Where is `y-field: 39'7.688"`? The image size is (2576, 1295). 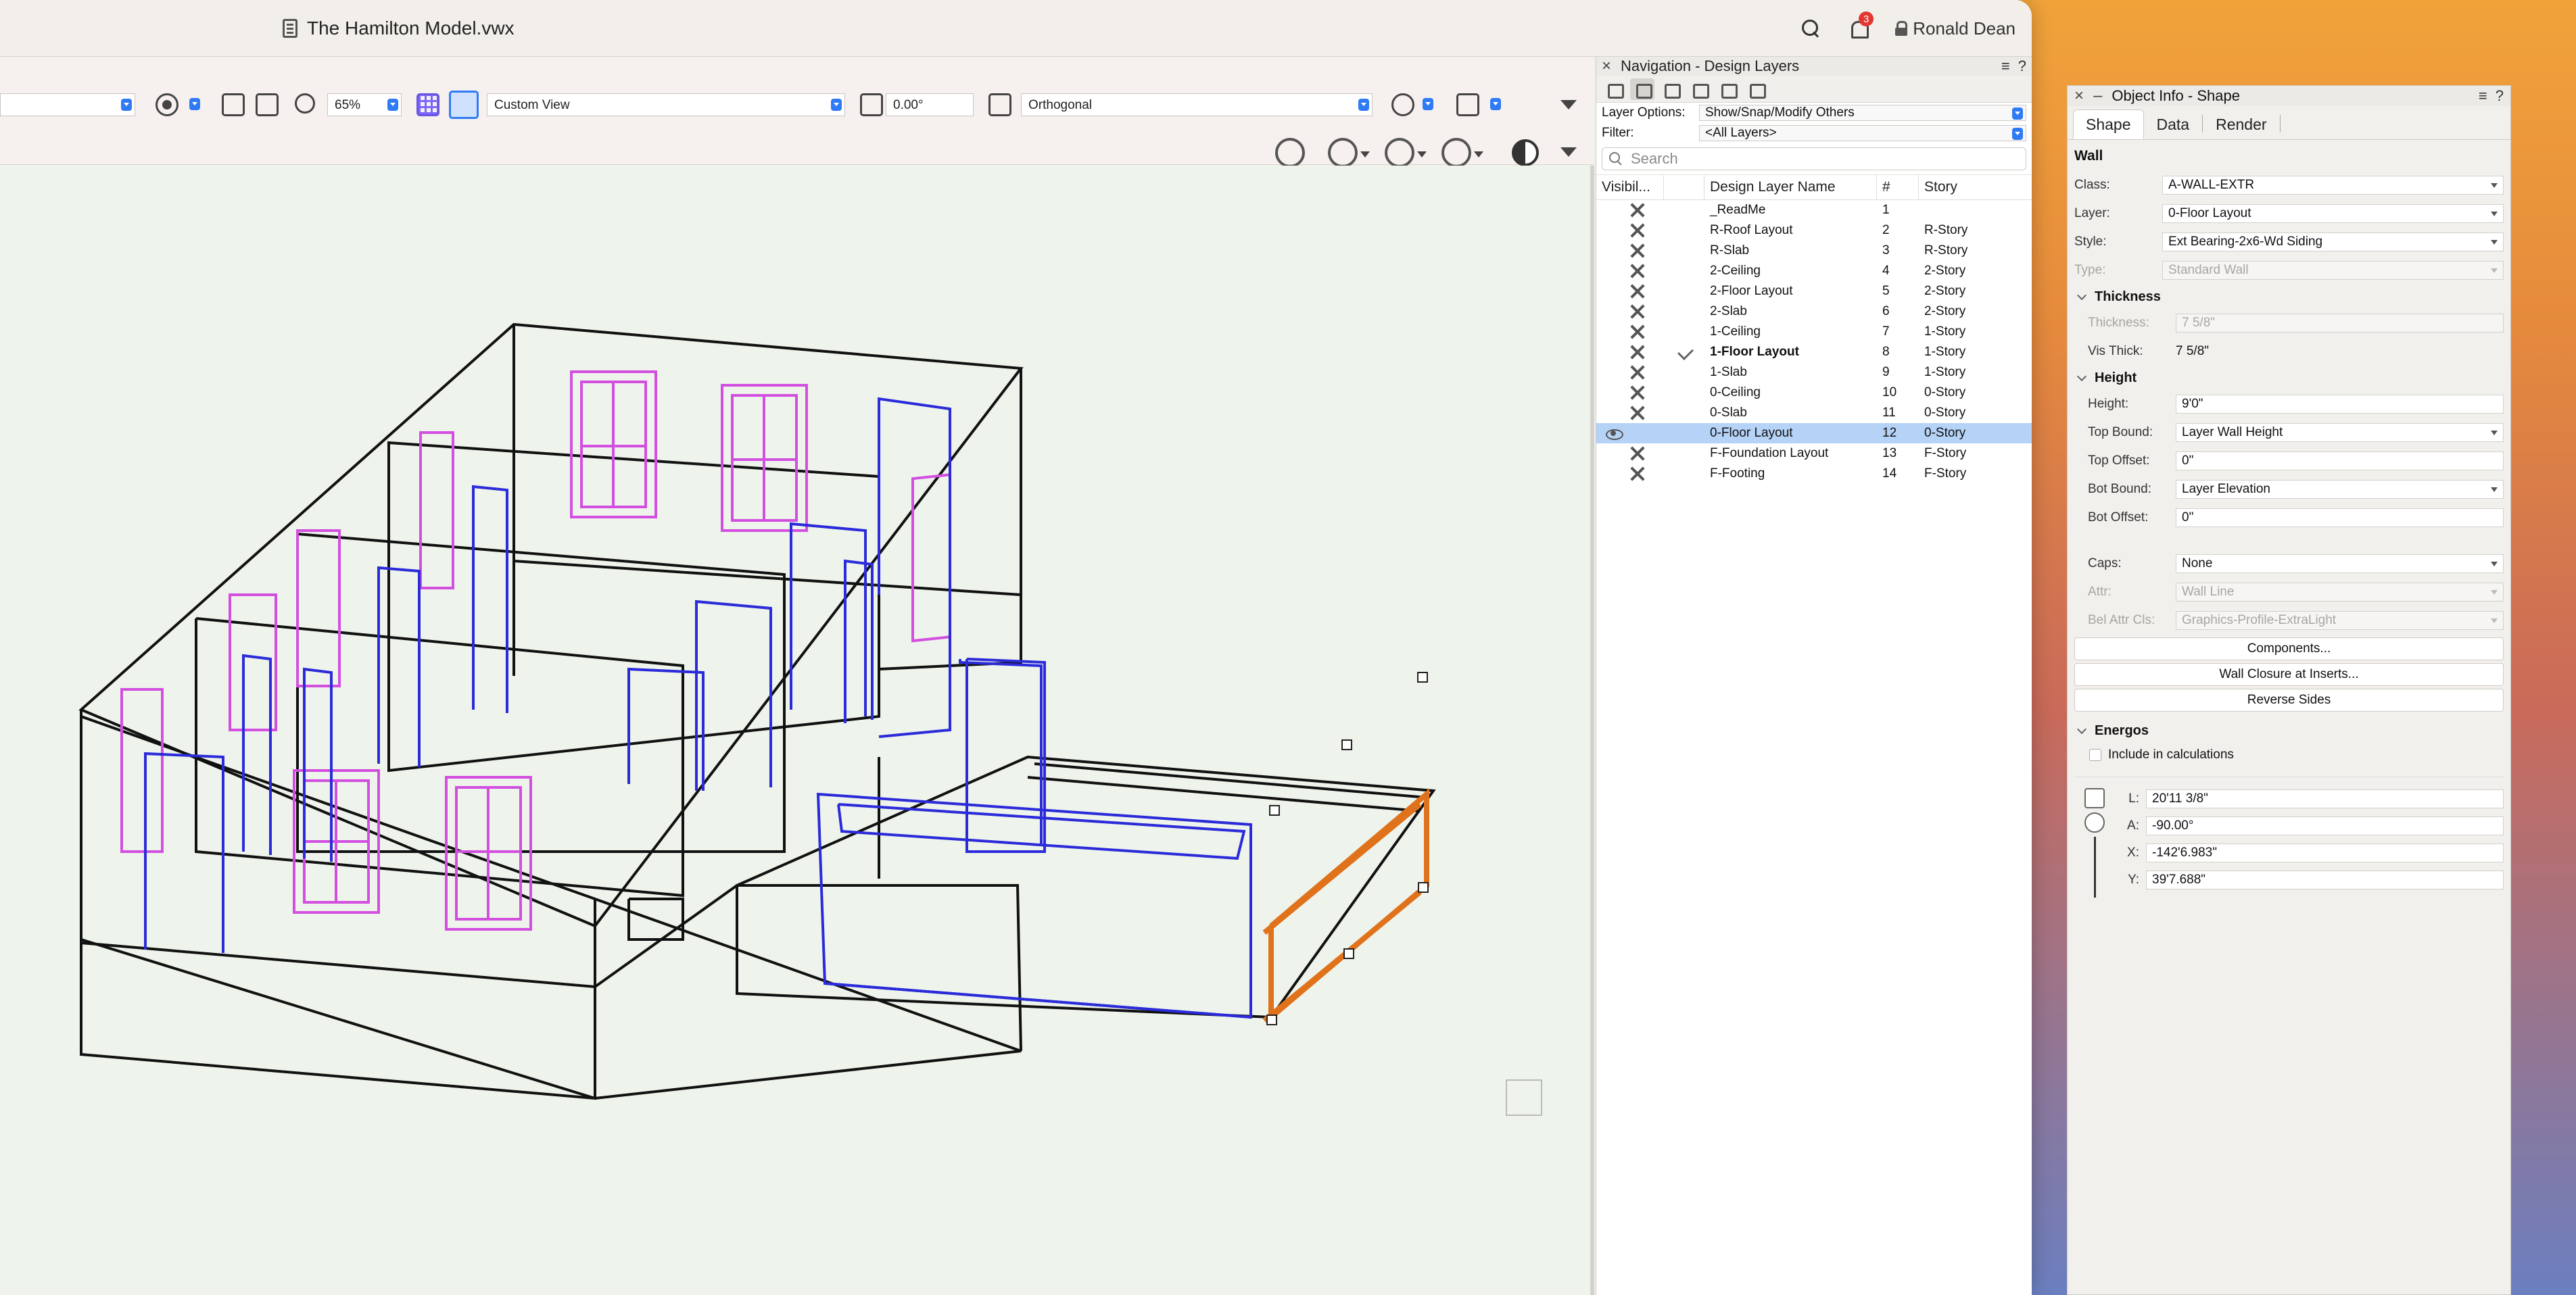
y-field: 39'7.688" is located at coordinates (2325, 880).